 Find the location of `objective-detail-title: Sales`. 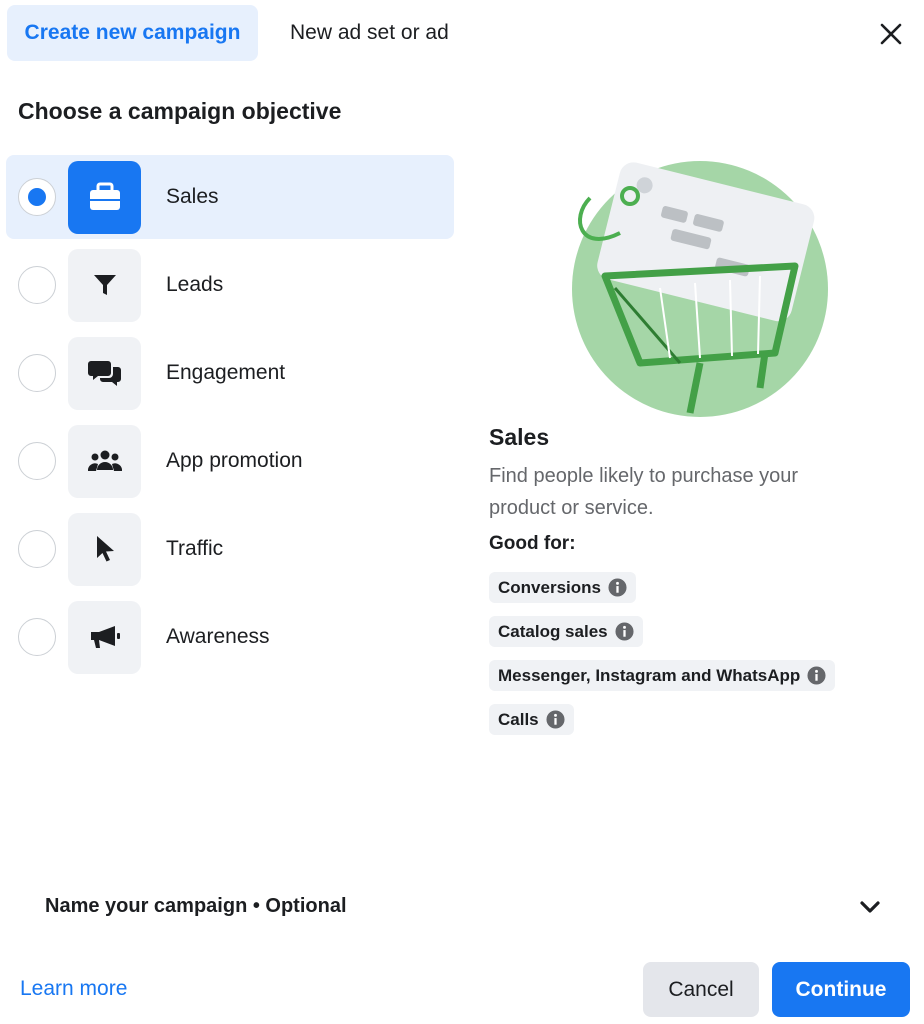

objective-detail-title: Sales is located at coordinates (519, 437).